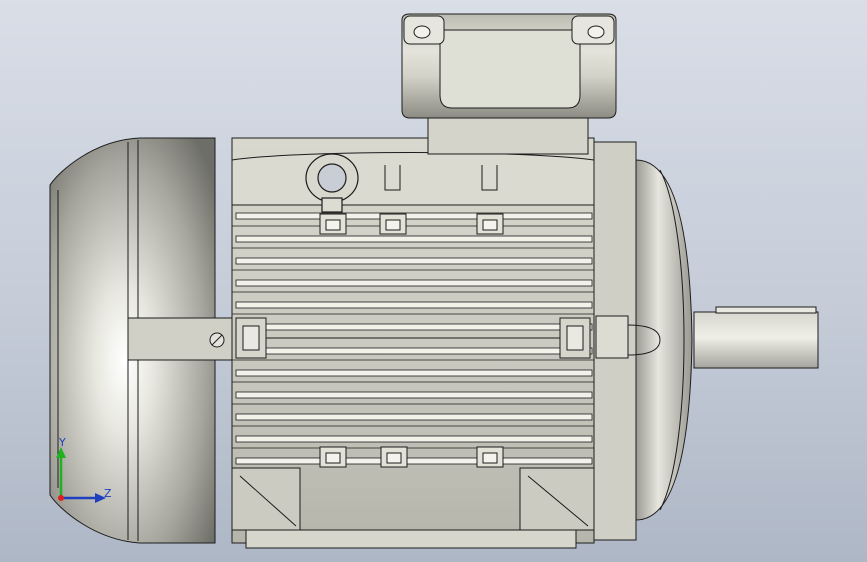 The image size is (867, 562). What do you see at coordinates (61, 498) in the screenshot?
I see `x-axis-arrow` at bounding box center [61, 498].